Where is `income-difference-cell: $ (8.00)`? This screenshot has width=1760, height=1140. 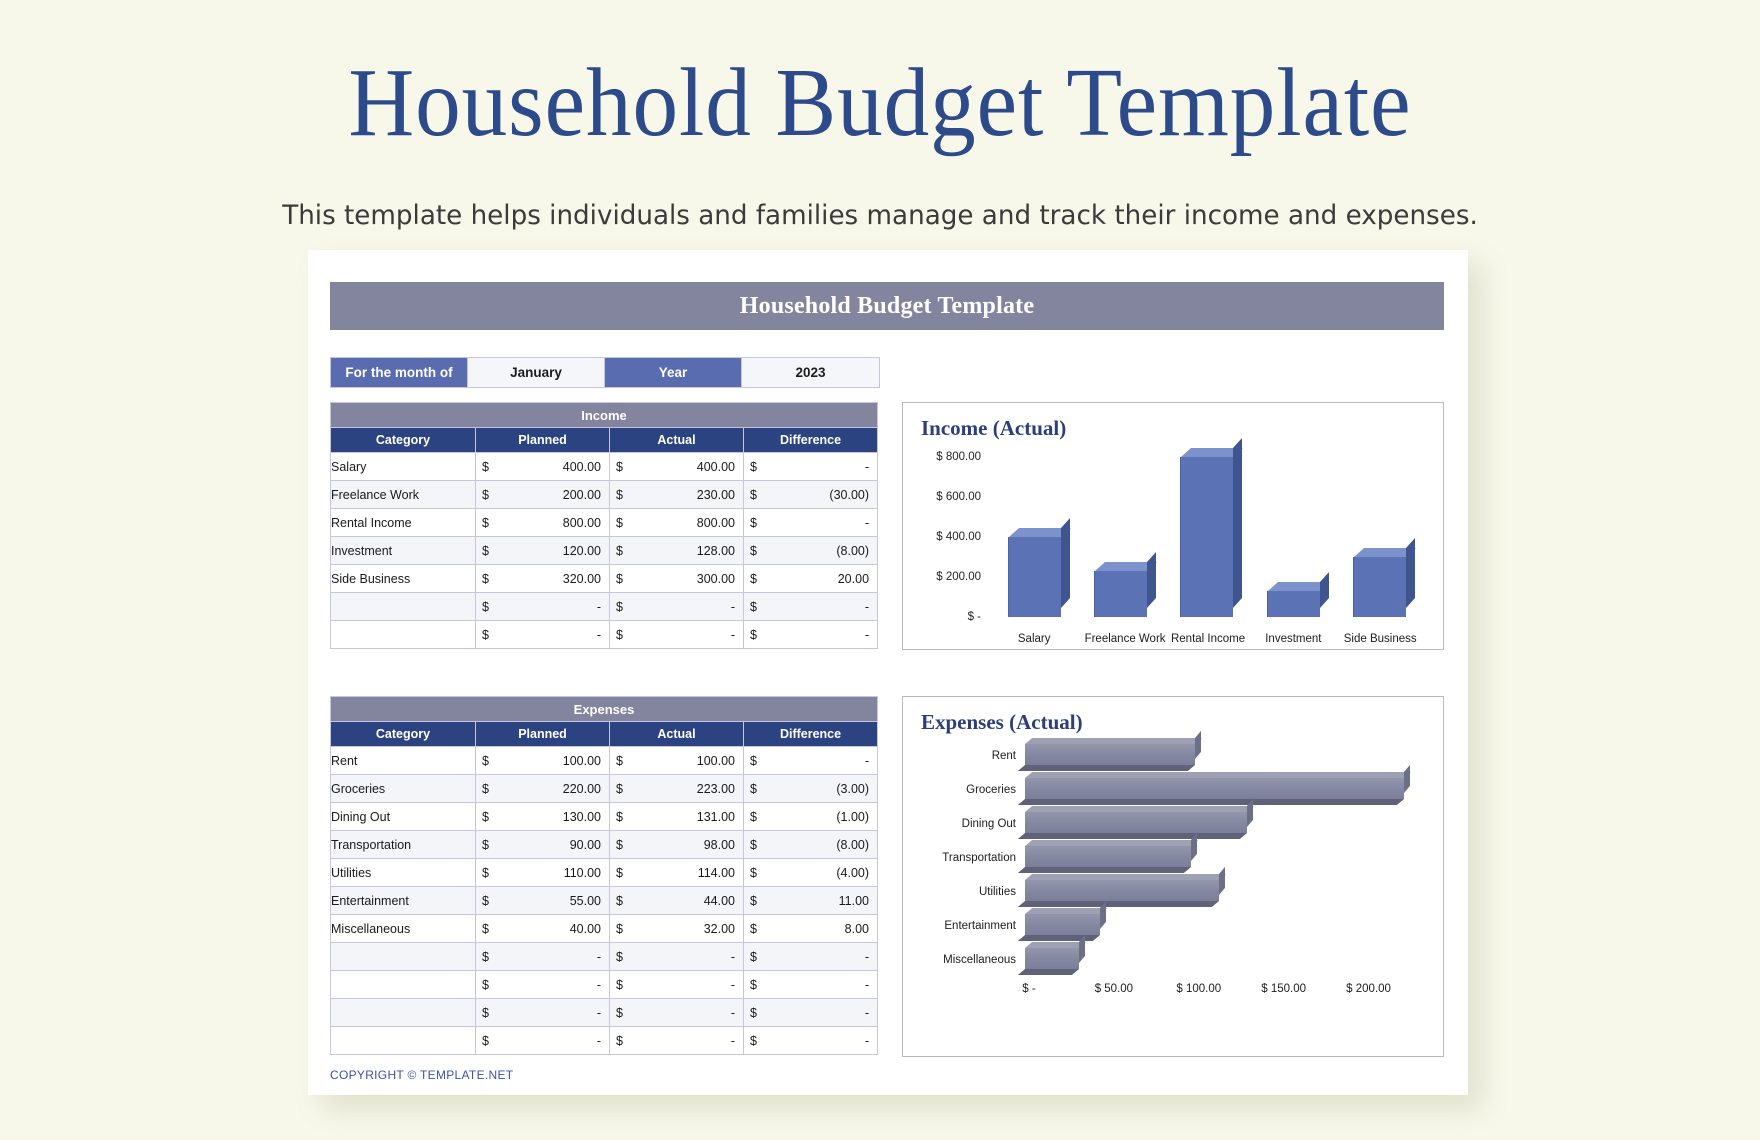
income-difference-cell: $ (8.00) is located at coordinates (810, 550).